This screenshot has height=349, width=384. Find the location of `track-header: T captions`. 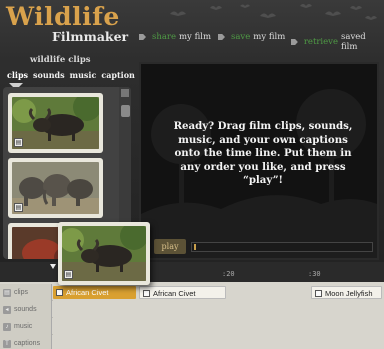

track-header: T captions is located at coordinates (26, 342).